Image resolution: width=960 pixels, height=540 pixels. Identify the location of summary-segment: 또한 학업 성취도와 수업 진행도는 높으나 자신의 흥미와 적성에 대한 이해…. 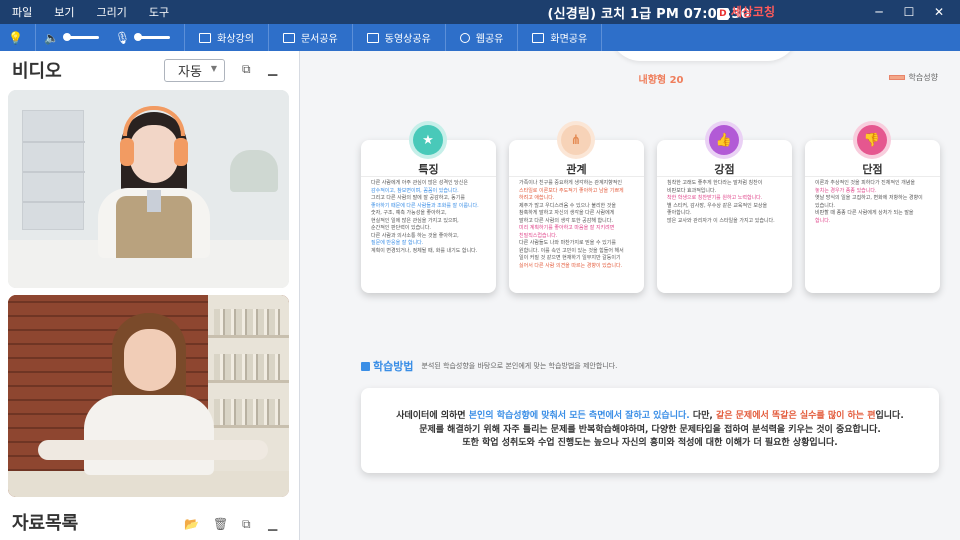
(650, 443).